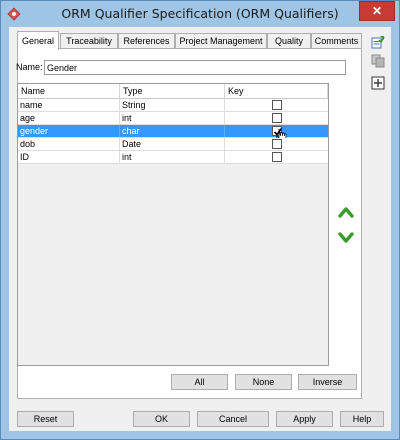 The image size is (400, 440). What do you see at coordinates (304, 419) in the screenshot?
I see `apply-button: Apply` at bounding box center [304, 419].